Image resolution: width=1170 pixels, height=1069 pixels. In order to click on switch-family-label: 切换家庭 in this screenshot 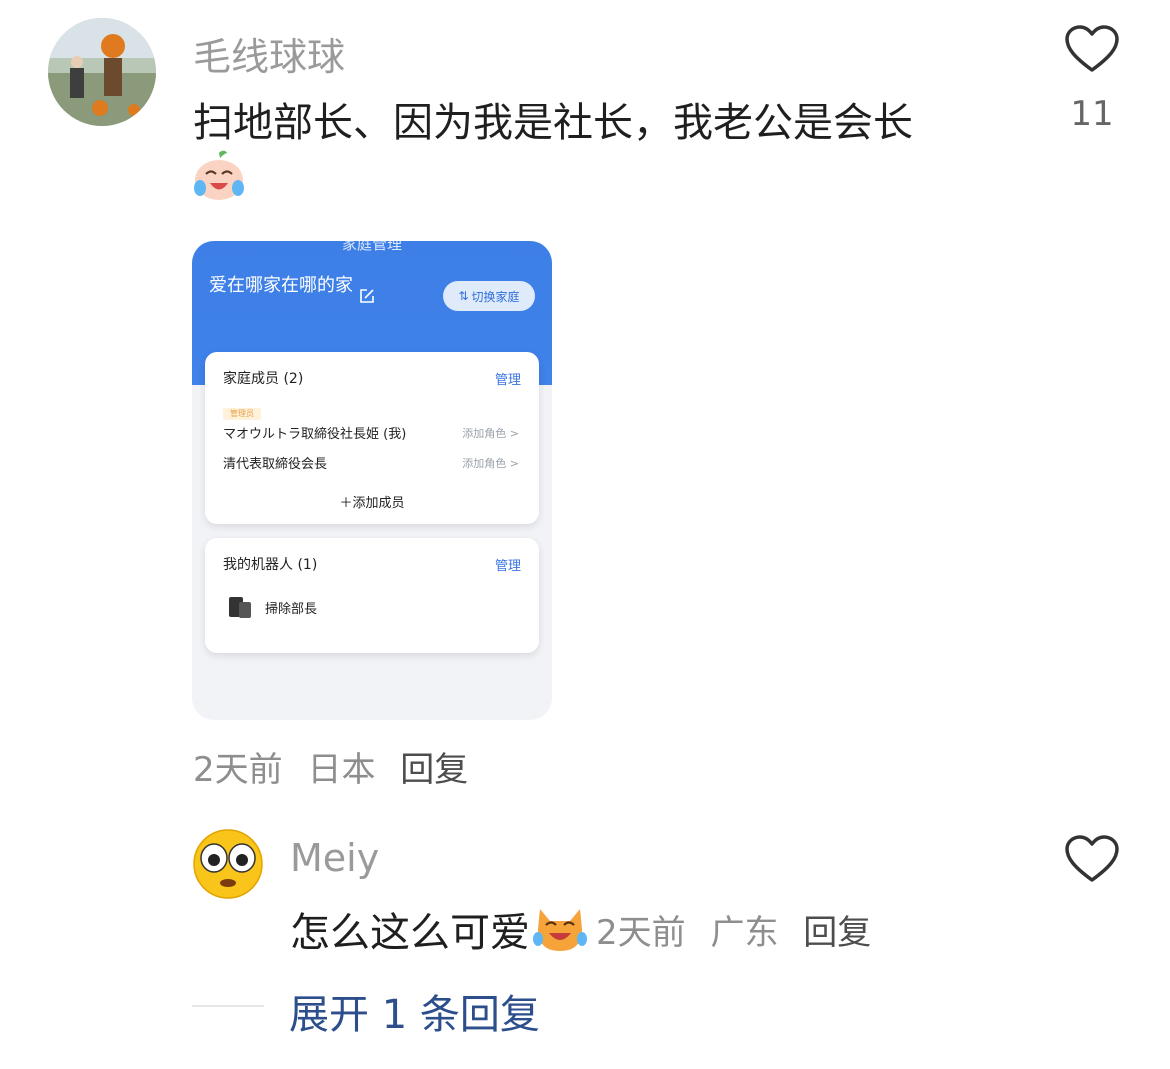, I will do `click(495, 296)`.